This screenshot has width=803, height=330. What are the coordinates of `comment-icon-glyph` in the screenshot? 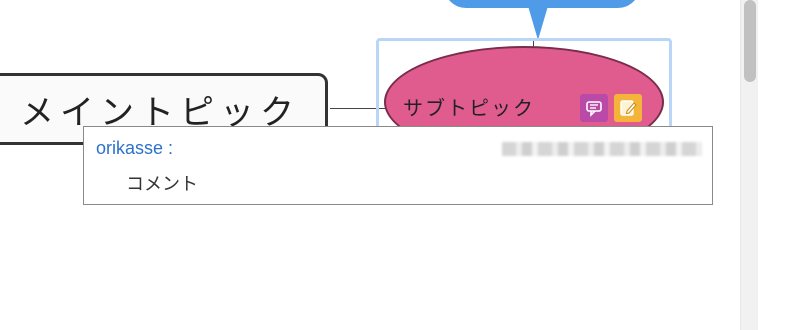 It's located at (594, 109).